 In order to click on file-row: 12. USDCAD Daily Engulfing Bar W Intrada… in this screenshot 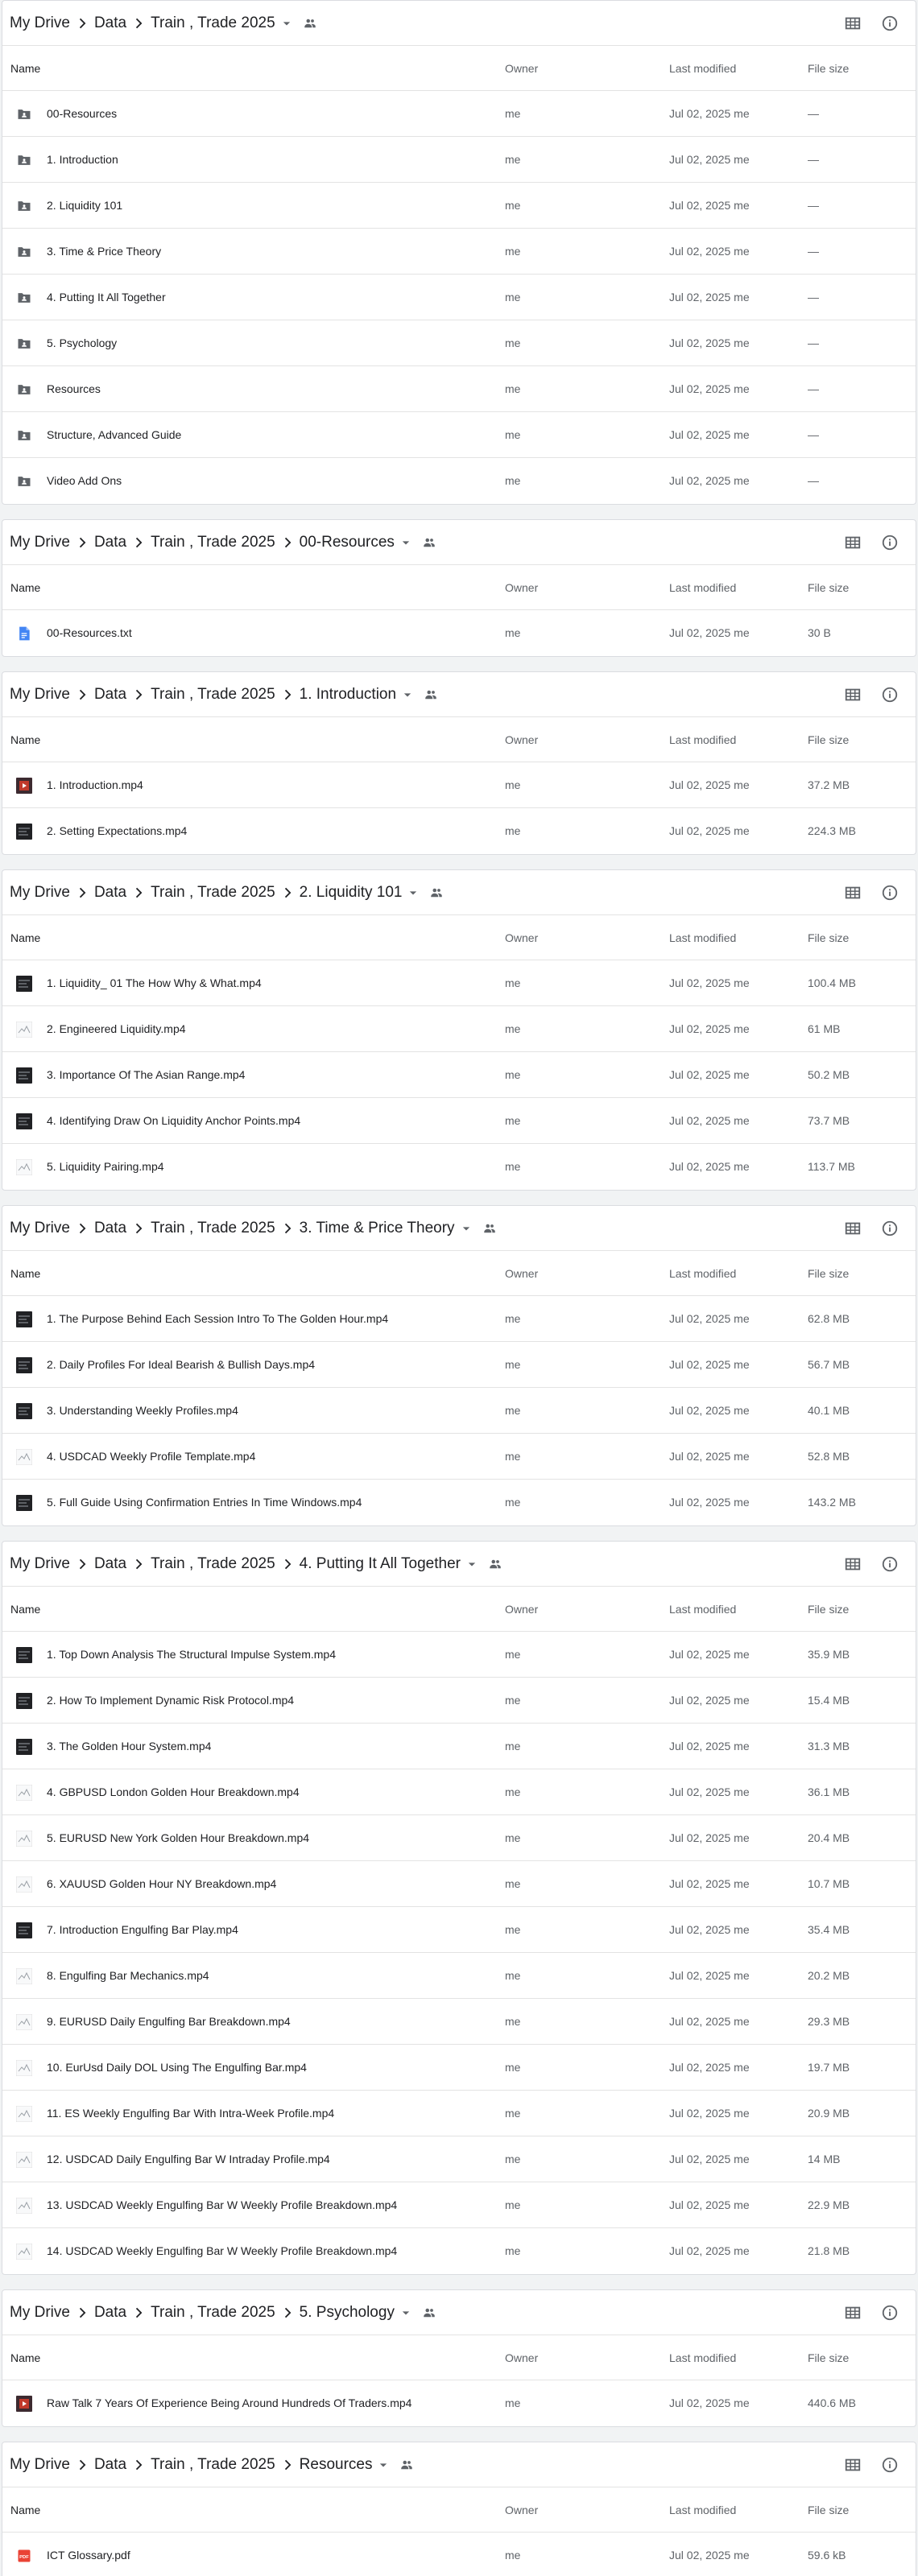, I will do `click(459, 2159)`.